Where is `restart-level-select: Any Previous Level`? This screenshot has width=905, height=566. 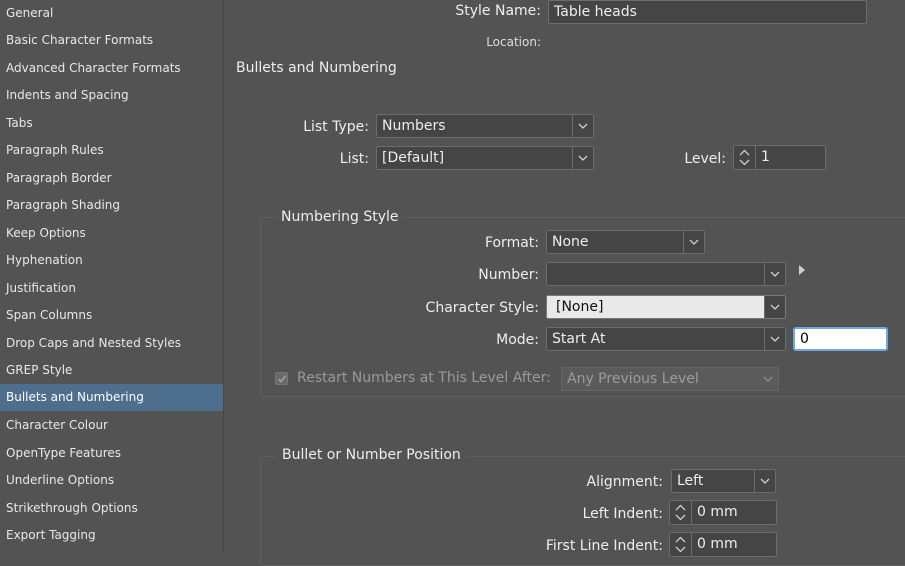 restart-level-select: Any Previous Level is located at coordinates (670, 379).